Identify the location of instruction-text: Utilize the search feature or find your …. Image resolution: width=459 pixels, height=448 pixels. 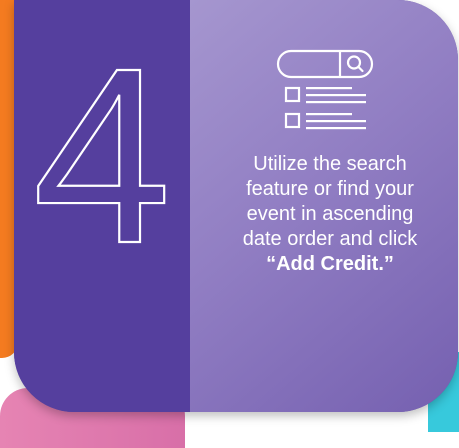
(330, 201).